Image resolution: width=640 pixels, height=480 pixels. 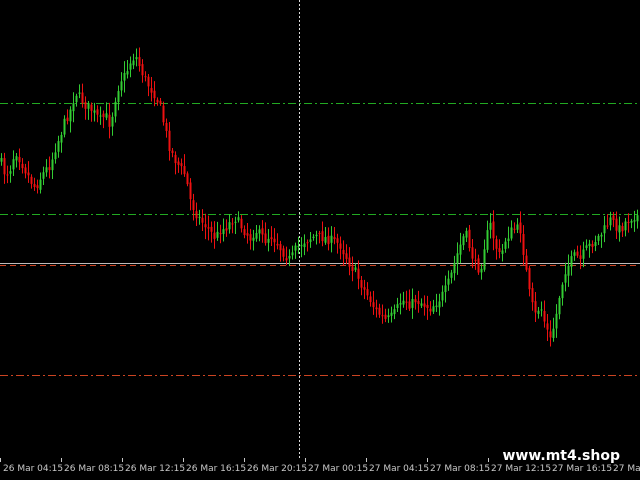 I want to click on x-tick-label: 26 Mar 12:15, so click(x=155, y=469).